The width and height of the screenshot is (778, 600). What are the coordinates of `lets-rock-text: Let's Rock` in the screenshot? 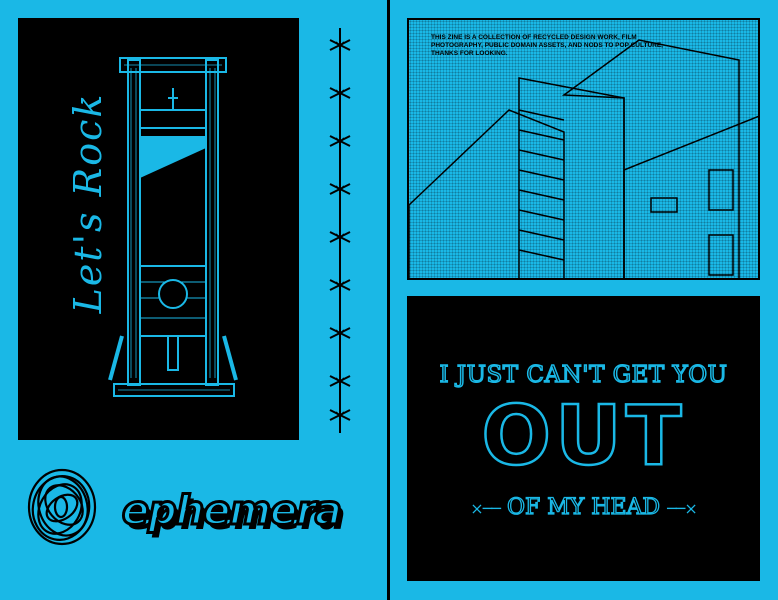 It's located at (88, 203).